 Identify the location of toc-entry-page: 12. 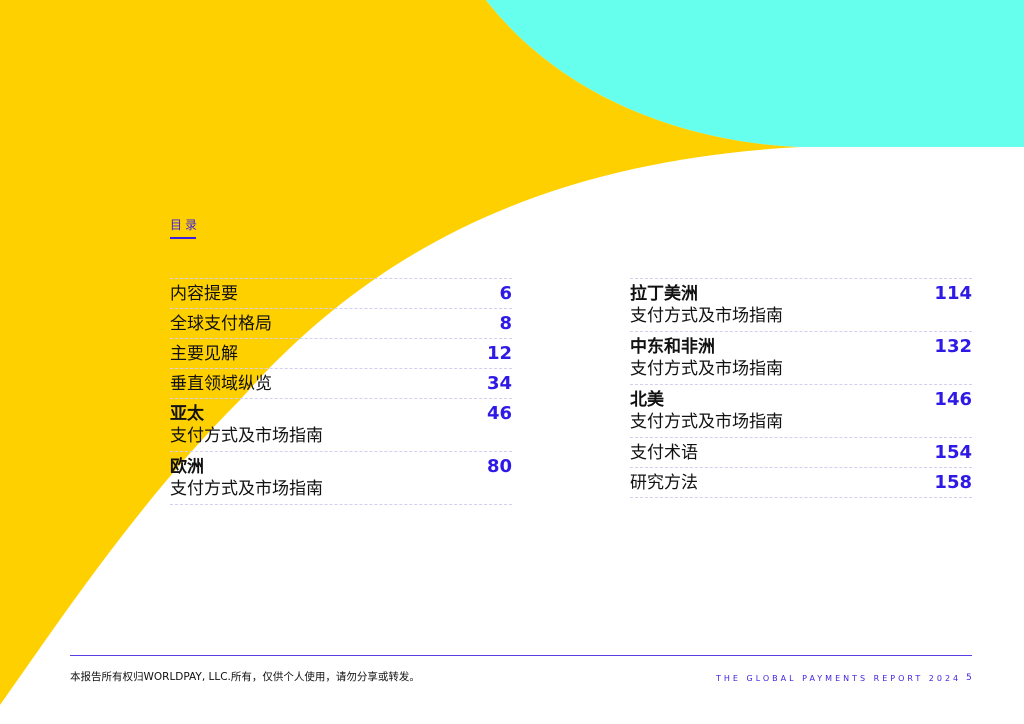
(499, 353).